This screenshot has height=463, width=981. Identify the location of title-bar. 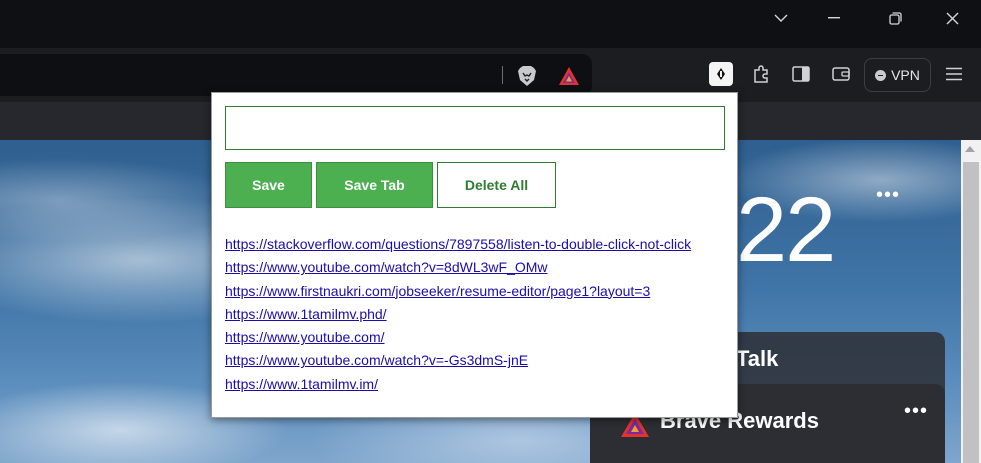
(490, 24).